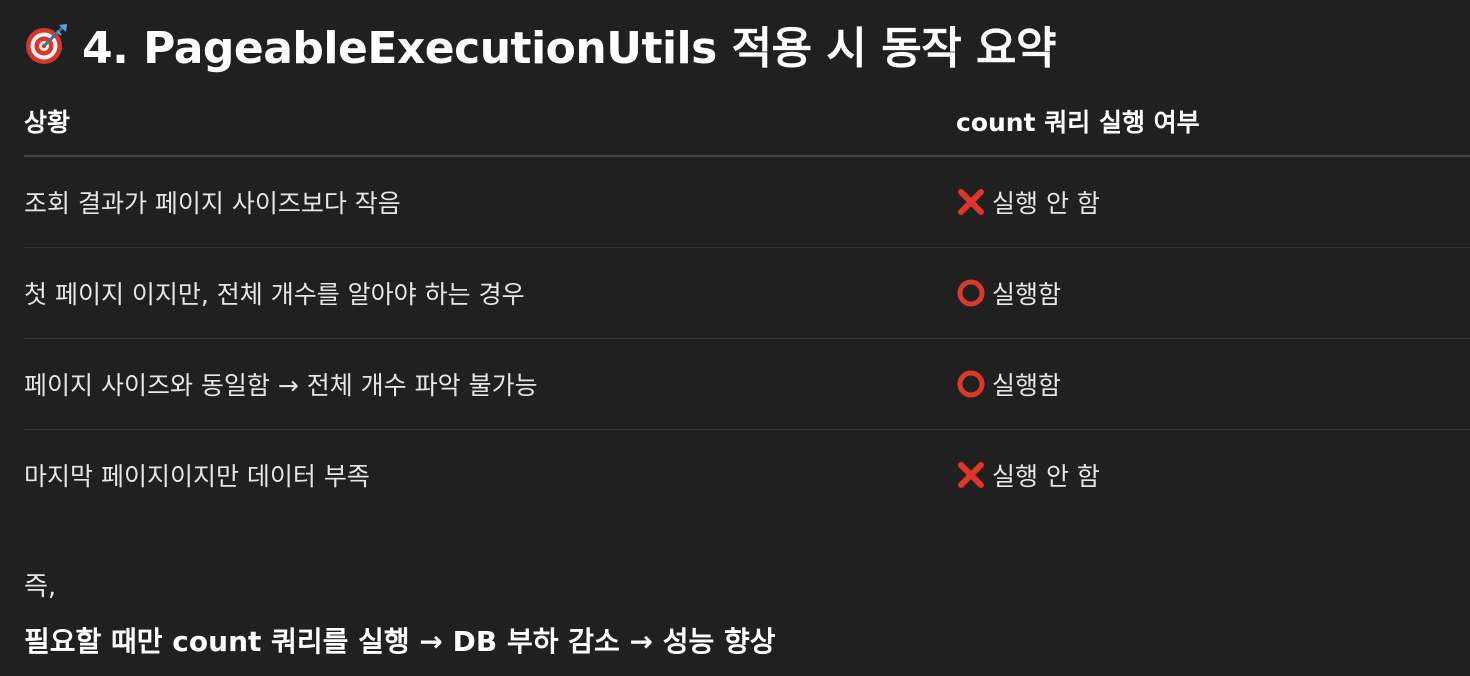  I want to click on table-row: 첫 페이지 이지만, 전체 개수를 알아야 하는 경우 실행함, so click(747, 293).